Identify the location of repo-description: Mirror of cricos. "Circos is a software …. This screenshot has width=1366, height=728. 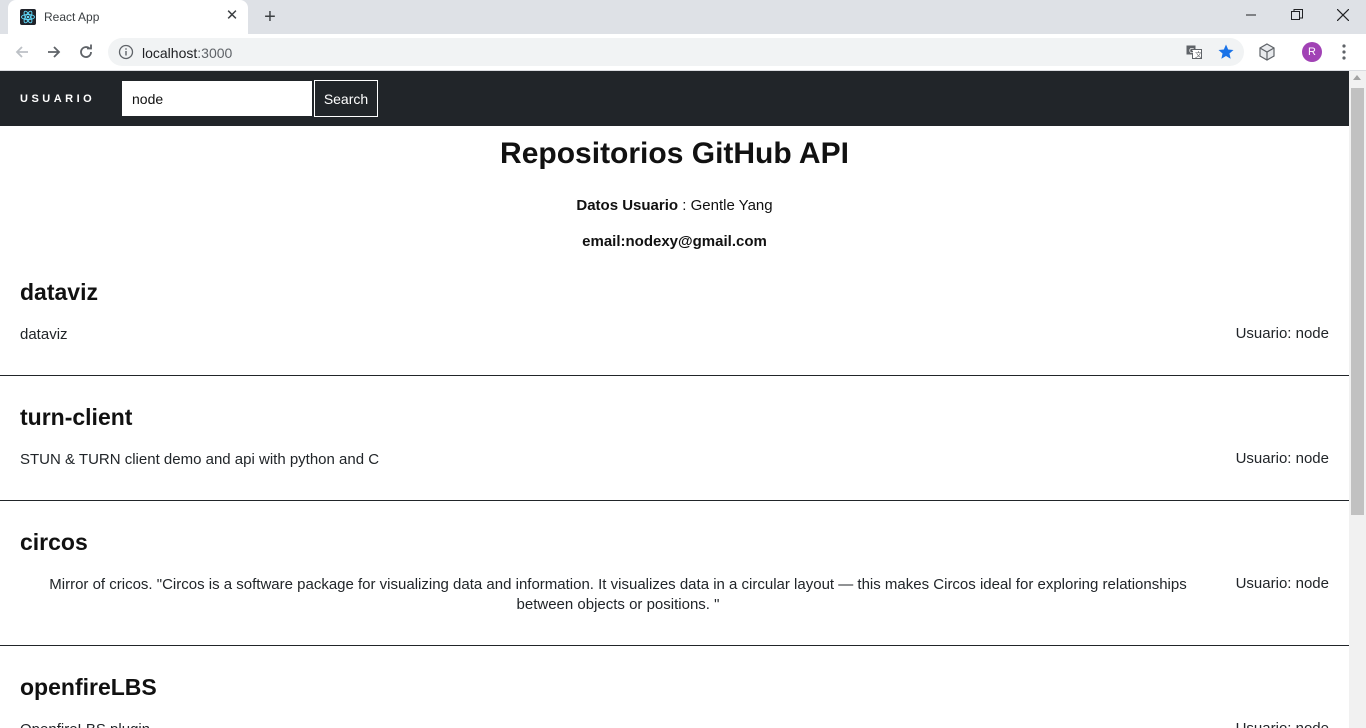
(618, 594).